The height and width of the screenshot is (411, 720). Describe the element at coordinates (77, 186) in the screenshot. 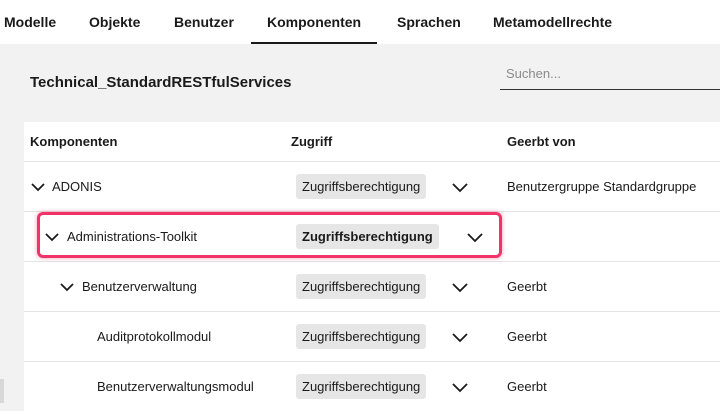

I see `component-name: ADONIS` at that location.